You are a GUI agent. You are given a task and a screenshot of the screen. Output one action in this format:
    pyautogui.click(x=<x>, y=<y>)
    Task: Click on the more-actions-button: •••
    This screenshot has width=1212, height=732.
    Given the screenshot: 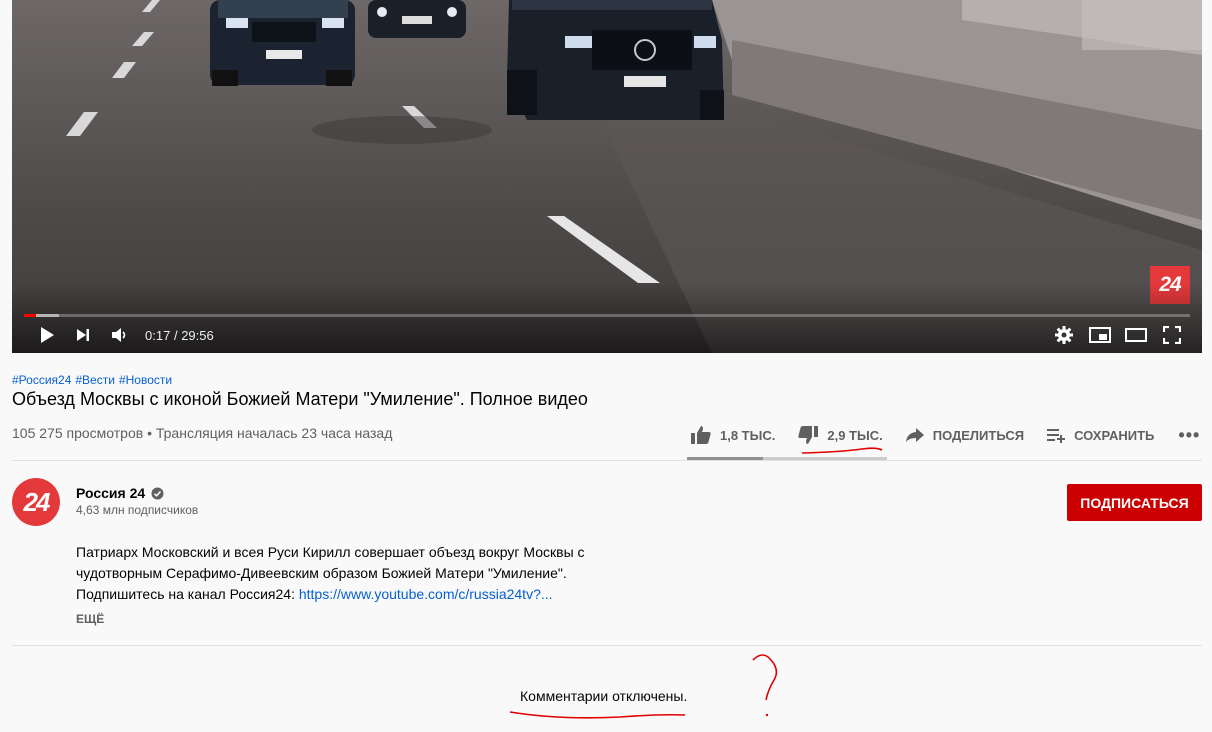 What is the action you would take?
    pyautogui.click(x=1189, y=435)
    